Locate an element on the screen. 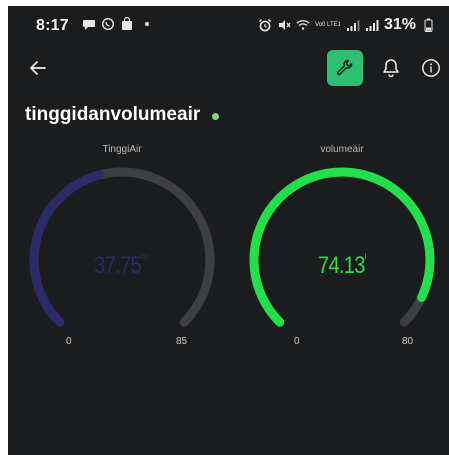 The height and width of the screenshot is (455, 449). gauge-value-number: 74.13 is located at coordinates (341, 265).